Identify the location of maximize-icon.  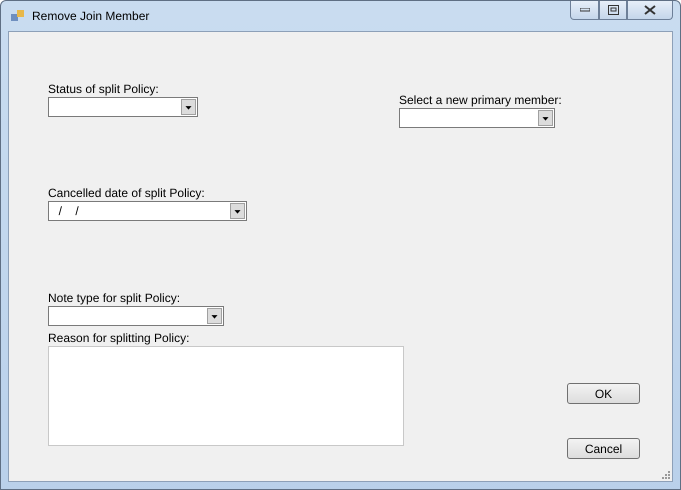
(613, 10).